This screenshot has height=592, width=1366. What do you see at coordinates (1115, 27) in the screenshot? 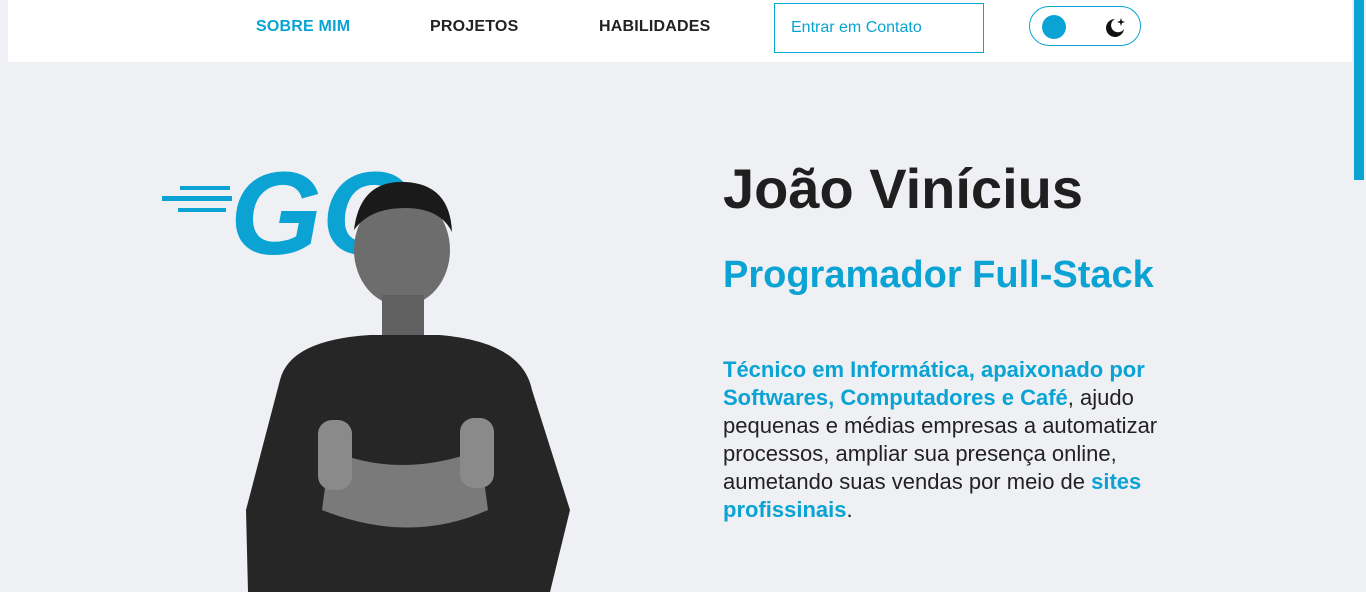
I see `moon-icon` at bounding box center [1115, 27].